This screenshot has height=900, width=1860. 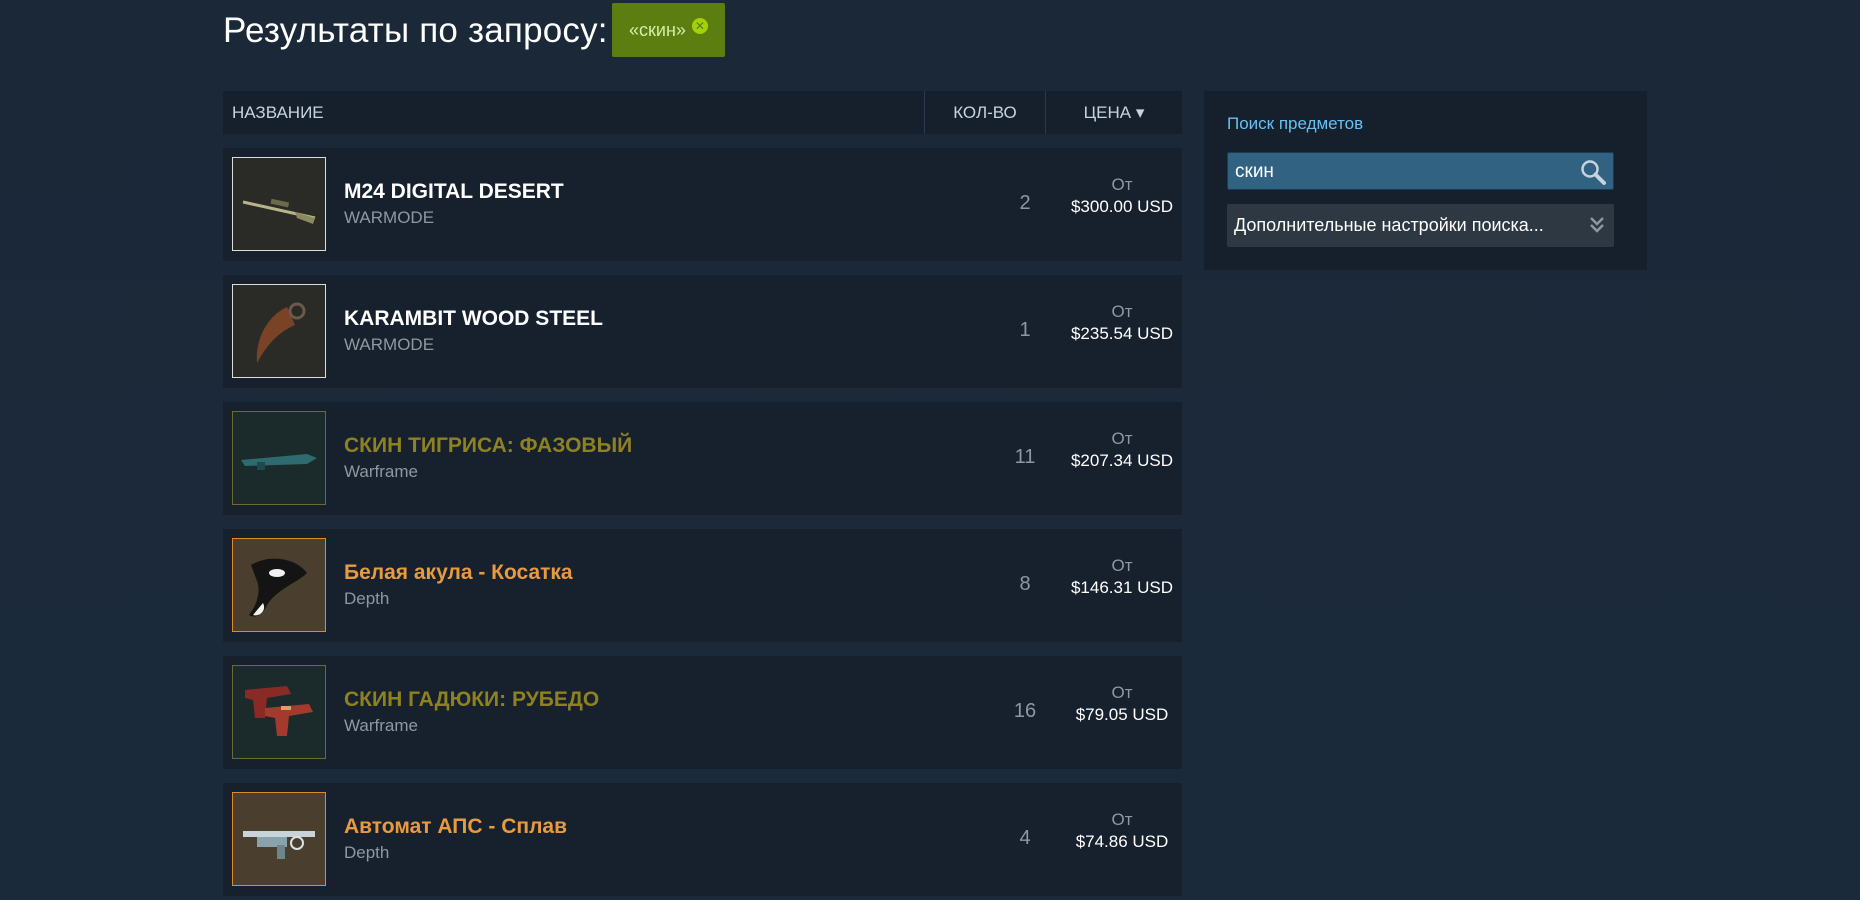 What do you see at coordinates (1295, 123) in the screenshot?
I see `search-panel-title: Поиск предметов` at bounding box center [1295, 123].